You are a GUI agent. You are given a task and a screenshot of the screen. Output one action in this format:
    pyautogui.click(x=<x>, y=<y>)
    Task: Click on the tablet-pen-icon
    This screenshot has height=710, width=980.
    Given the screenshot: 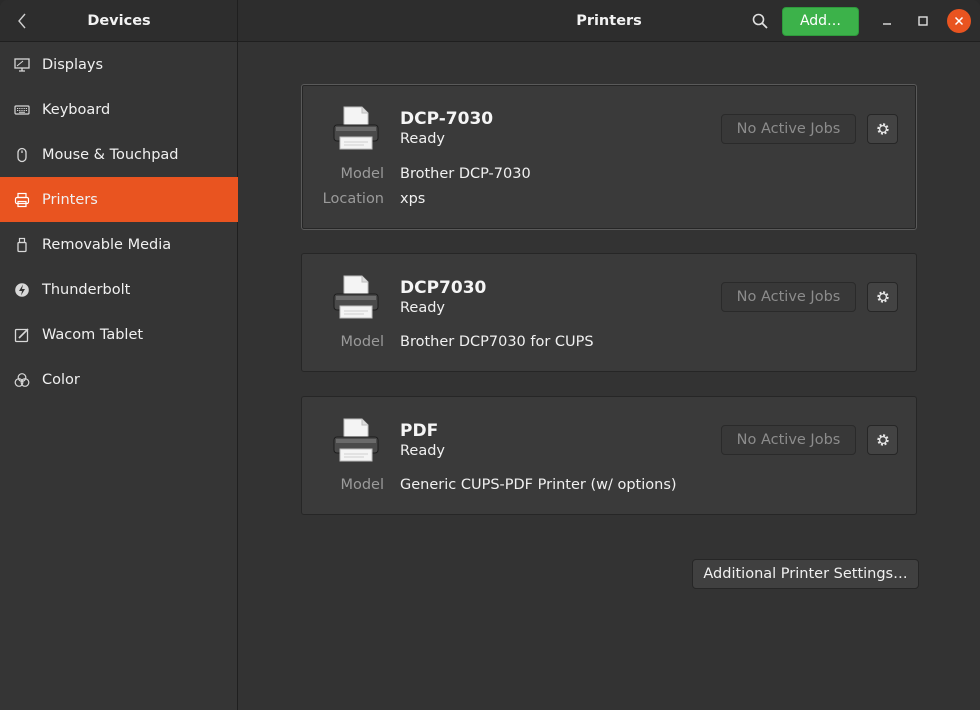 What is the action you would take?
    pyautogui.click(x=22, y=335)
    